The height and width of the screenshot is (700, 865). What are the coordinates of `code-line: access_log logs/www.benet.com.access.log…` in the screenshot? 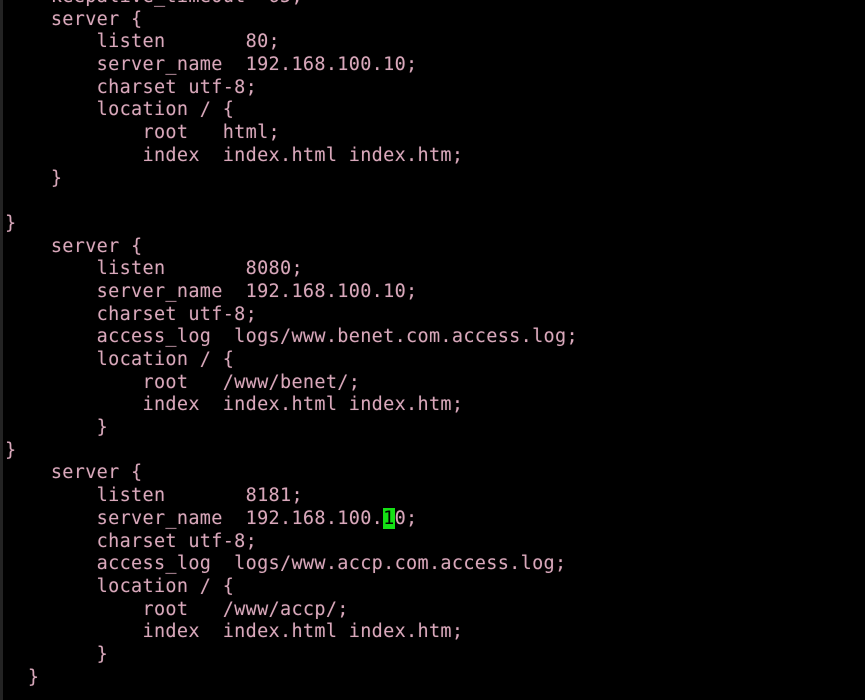 It's located at (291, 337).